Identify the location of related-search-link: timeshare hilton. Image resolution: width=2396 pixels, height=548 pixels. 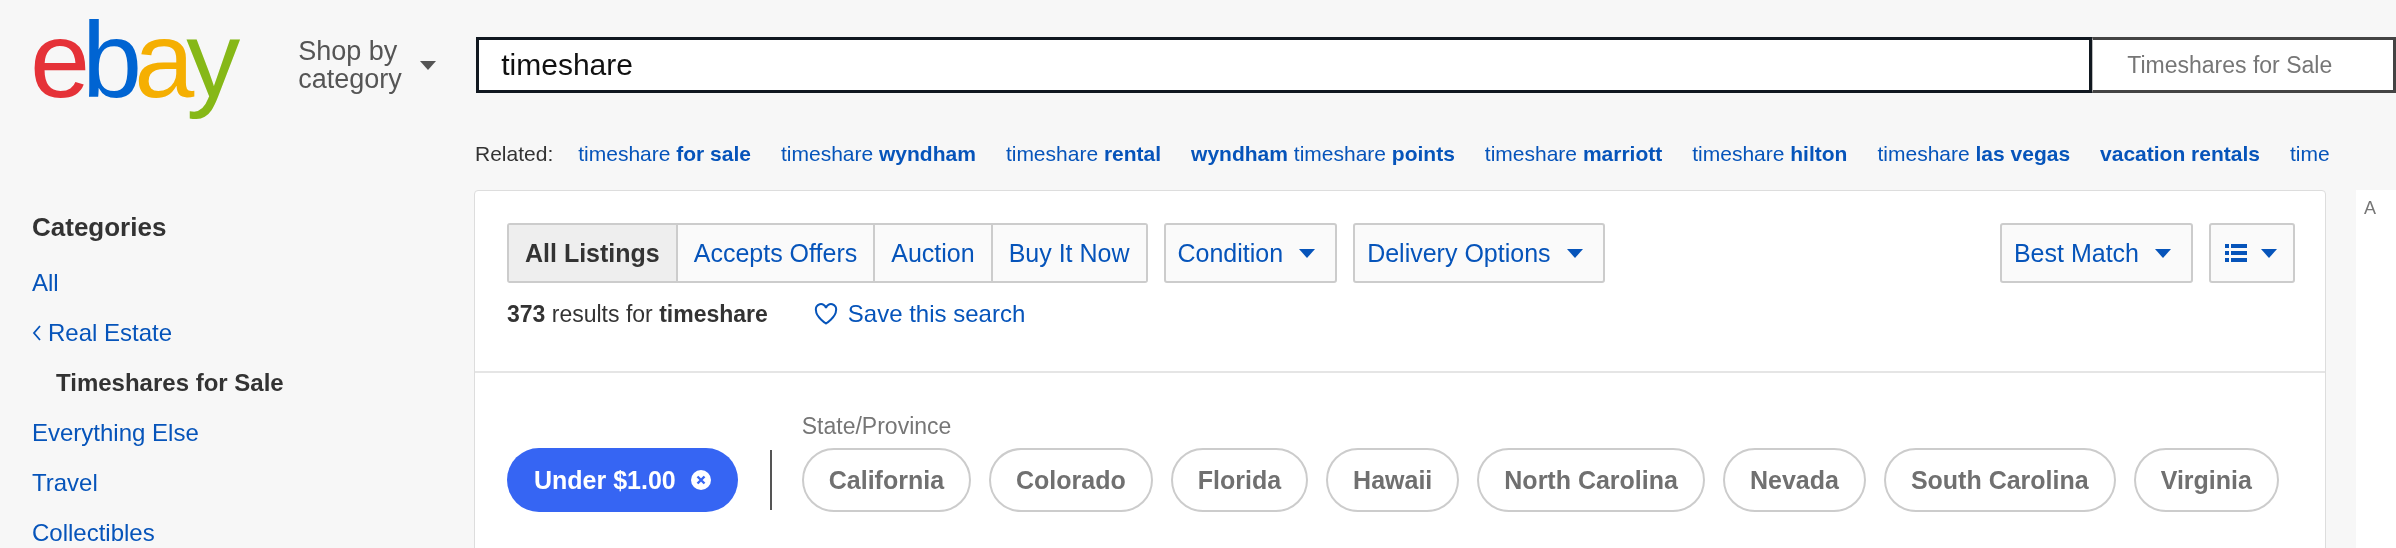
(1770, 154).